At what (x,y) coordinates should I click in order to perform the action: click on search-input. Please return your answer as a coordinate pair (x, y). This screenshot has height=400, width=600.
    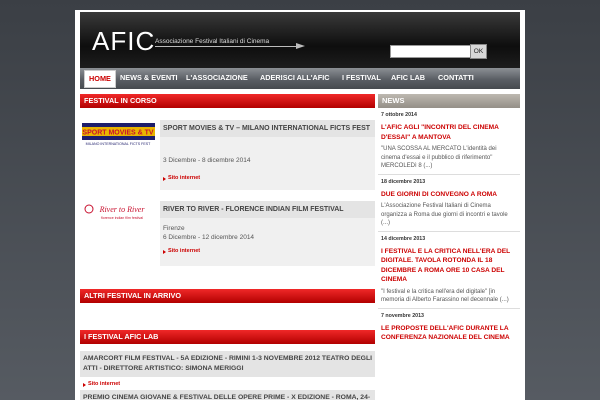
    Looking at the image, I should click on (431, 51).